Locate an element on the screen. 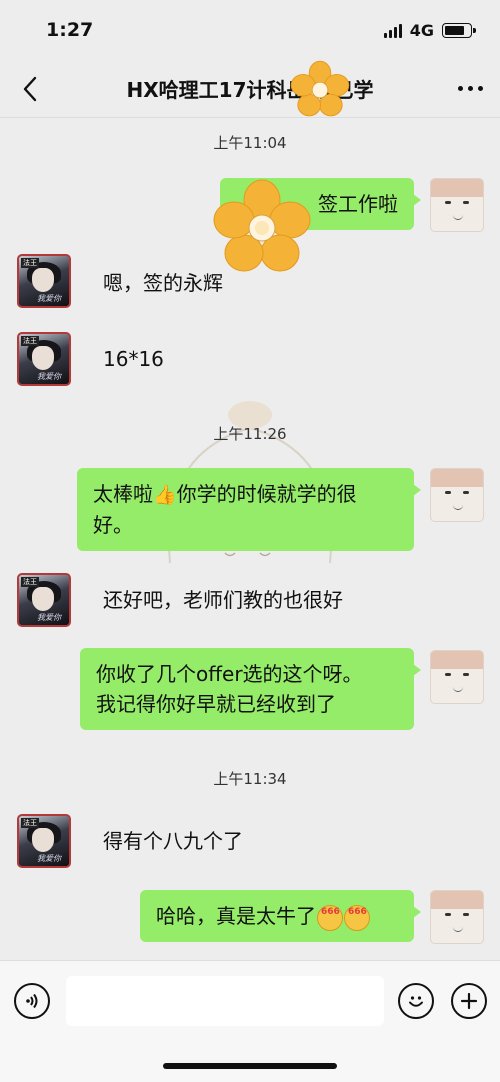 The image size is (500, 1082). voice-button is located at coordinates (32, 1001).